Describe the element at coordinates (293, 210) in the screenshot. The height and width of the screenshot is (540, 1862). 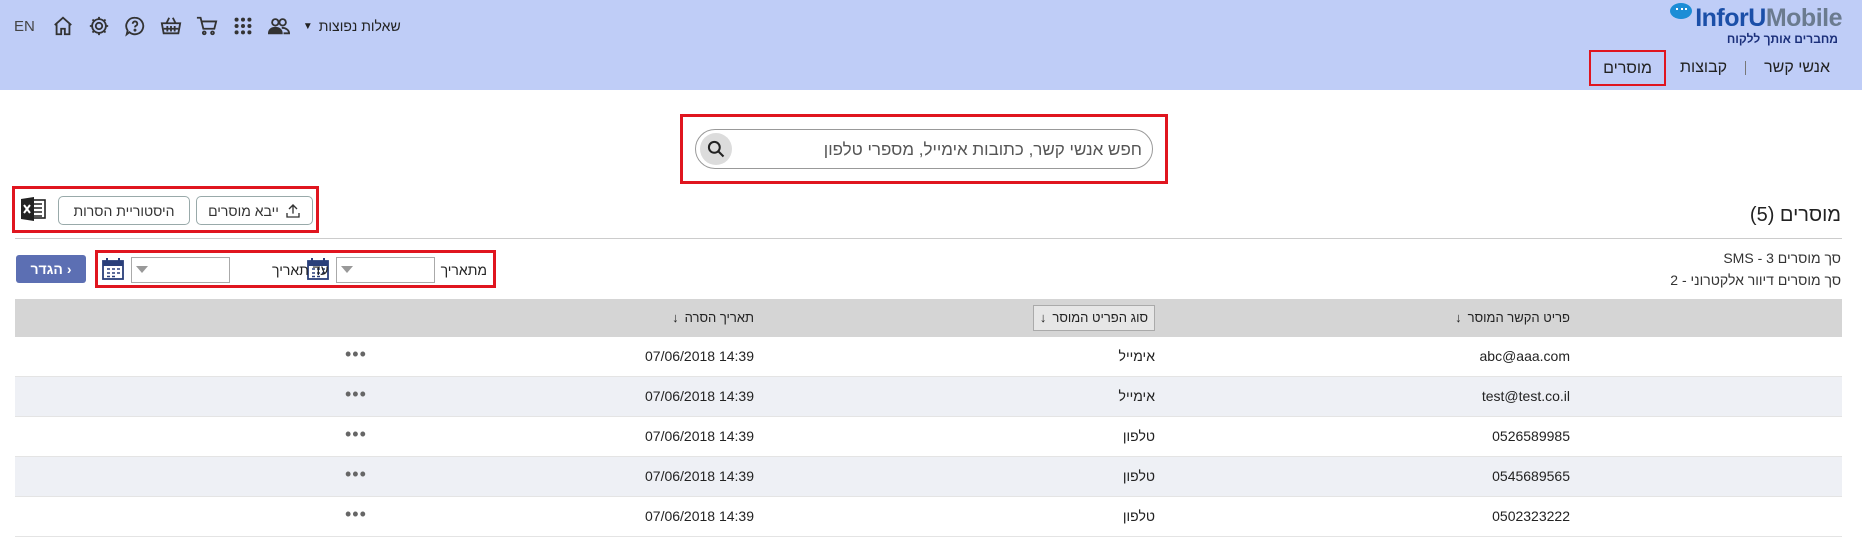
I see `upload-icon` at that location.